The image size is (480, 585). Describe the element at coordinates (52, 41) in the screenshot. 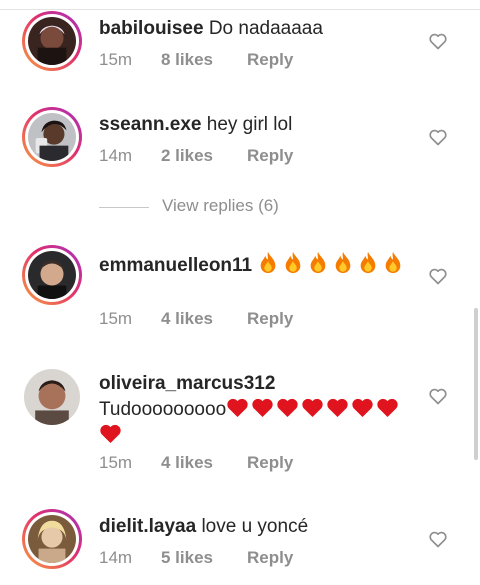

I see `avatar-babilouisee` at that location.